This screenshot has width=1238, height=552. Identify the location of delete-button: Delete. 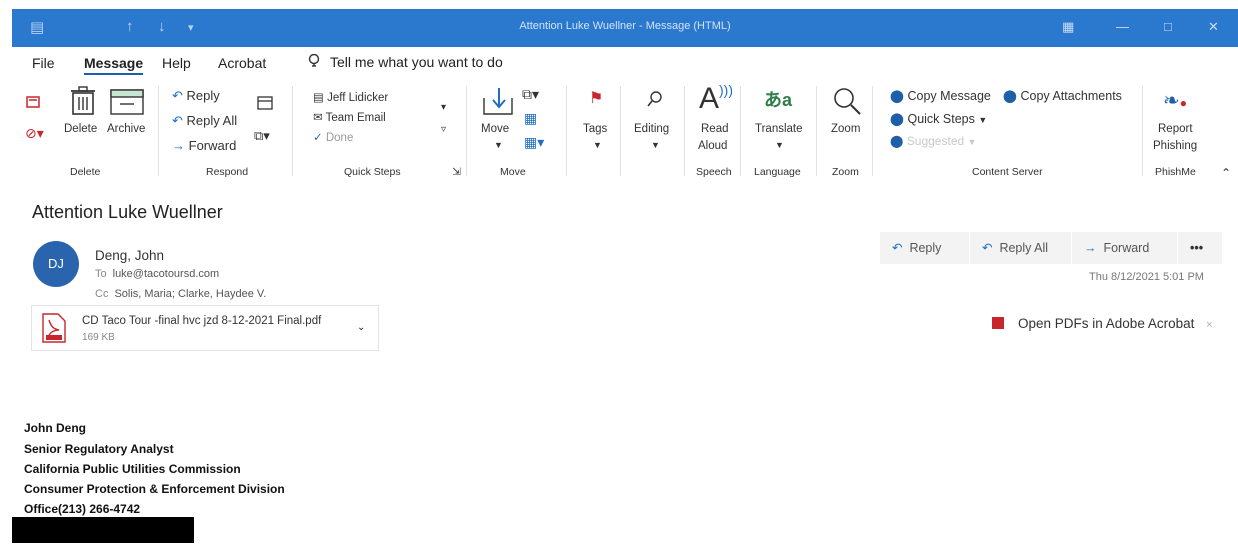
(80, 129).